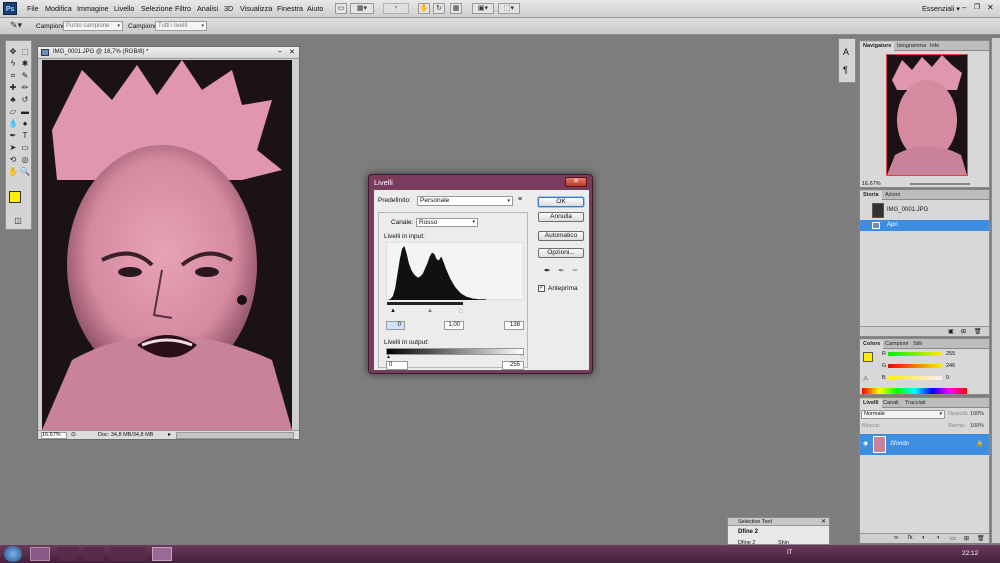 The image size is (1000, 563). What do you see at coordinates (25, 64) in the screenshot?
I see `magic-wand-icon: ✱` at bounding box center [25, 64].